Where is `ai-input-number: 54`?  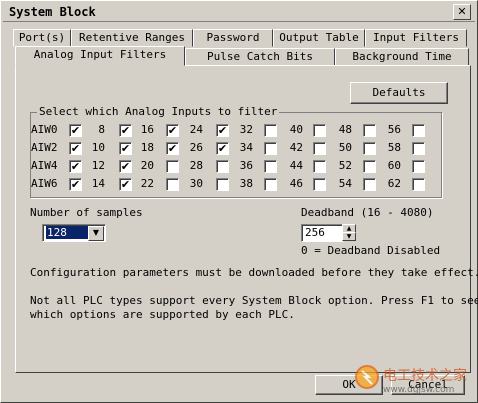 ai-input-number: 54 is located at coordinates (345, 183).